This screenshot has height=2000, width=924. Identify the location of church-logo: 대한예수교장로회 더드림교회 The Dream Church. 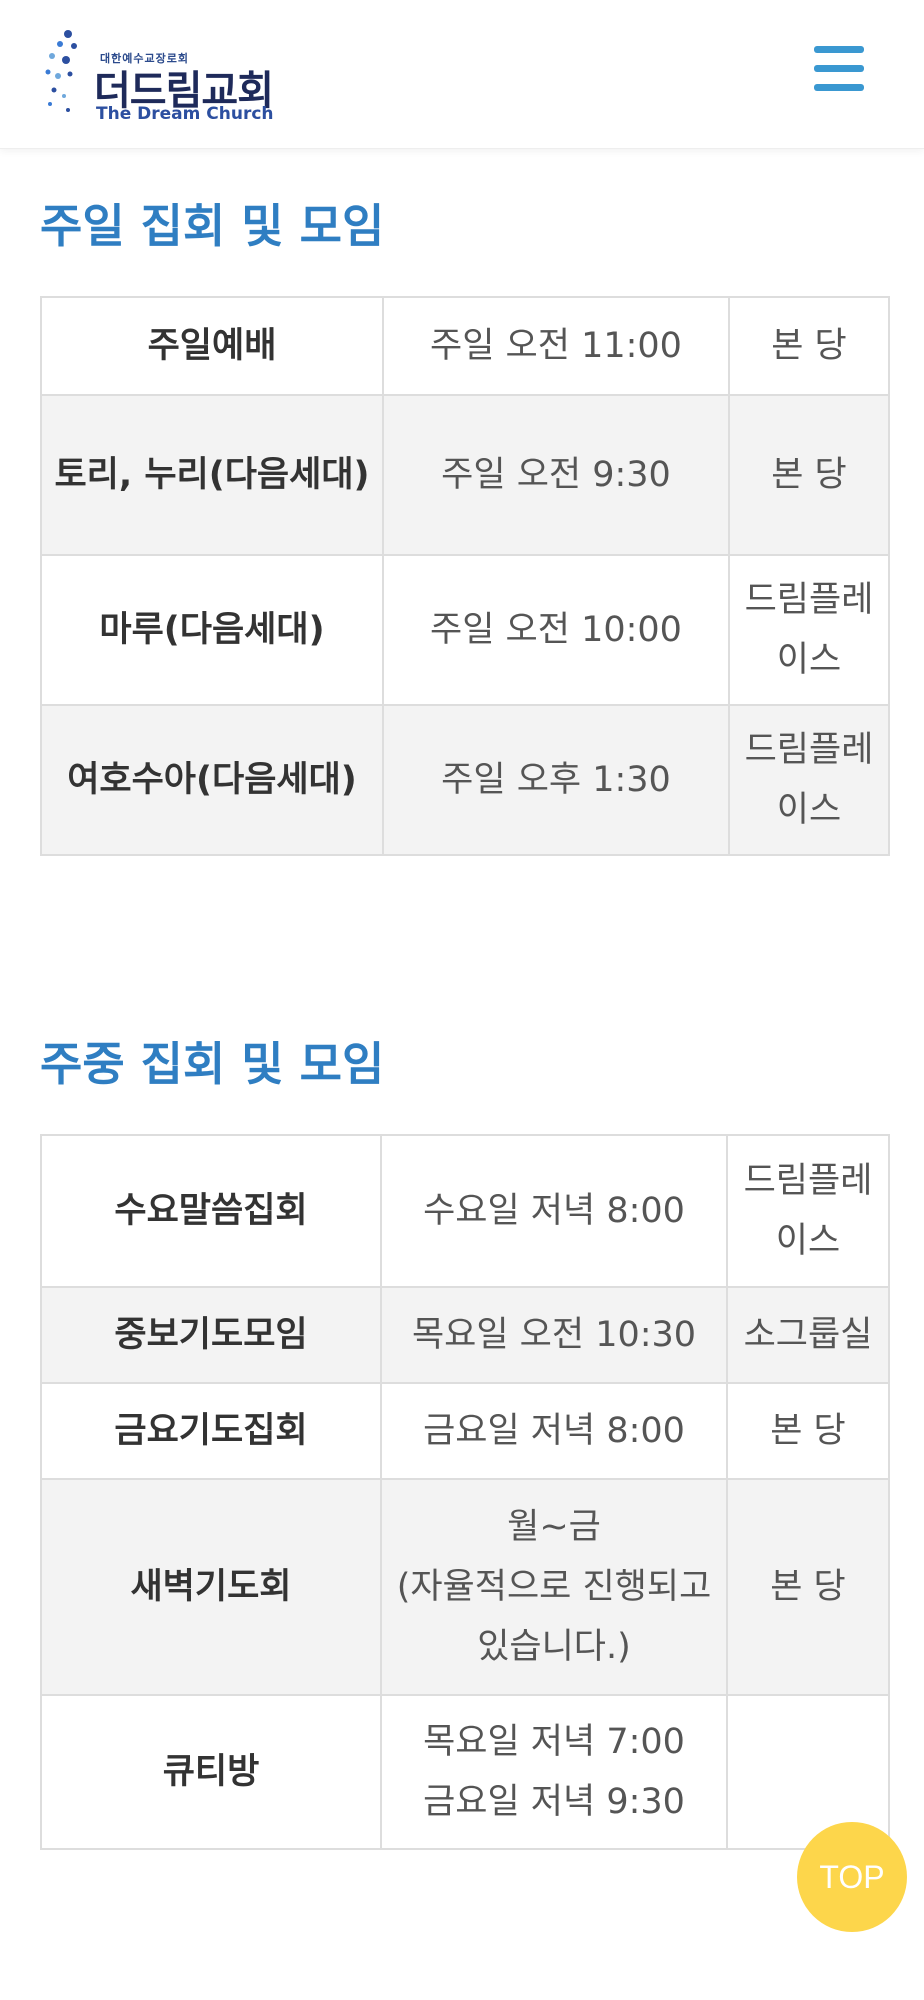
(164, 77).